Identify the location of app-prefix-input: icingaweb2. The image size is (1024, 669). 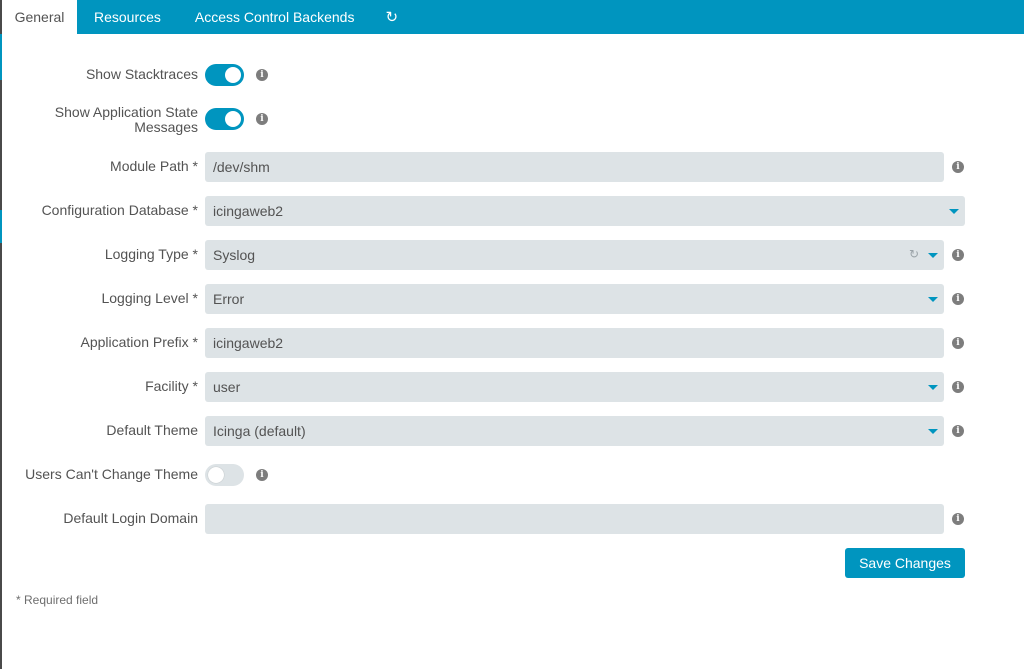
(574, 343).